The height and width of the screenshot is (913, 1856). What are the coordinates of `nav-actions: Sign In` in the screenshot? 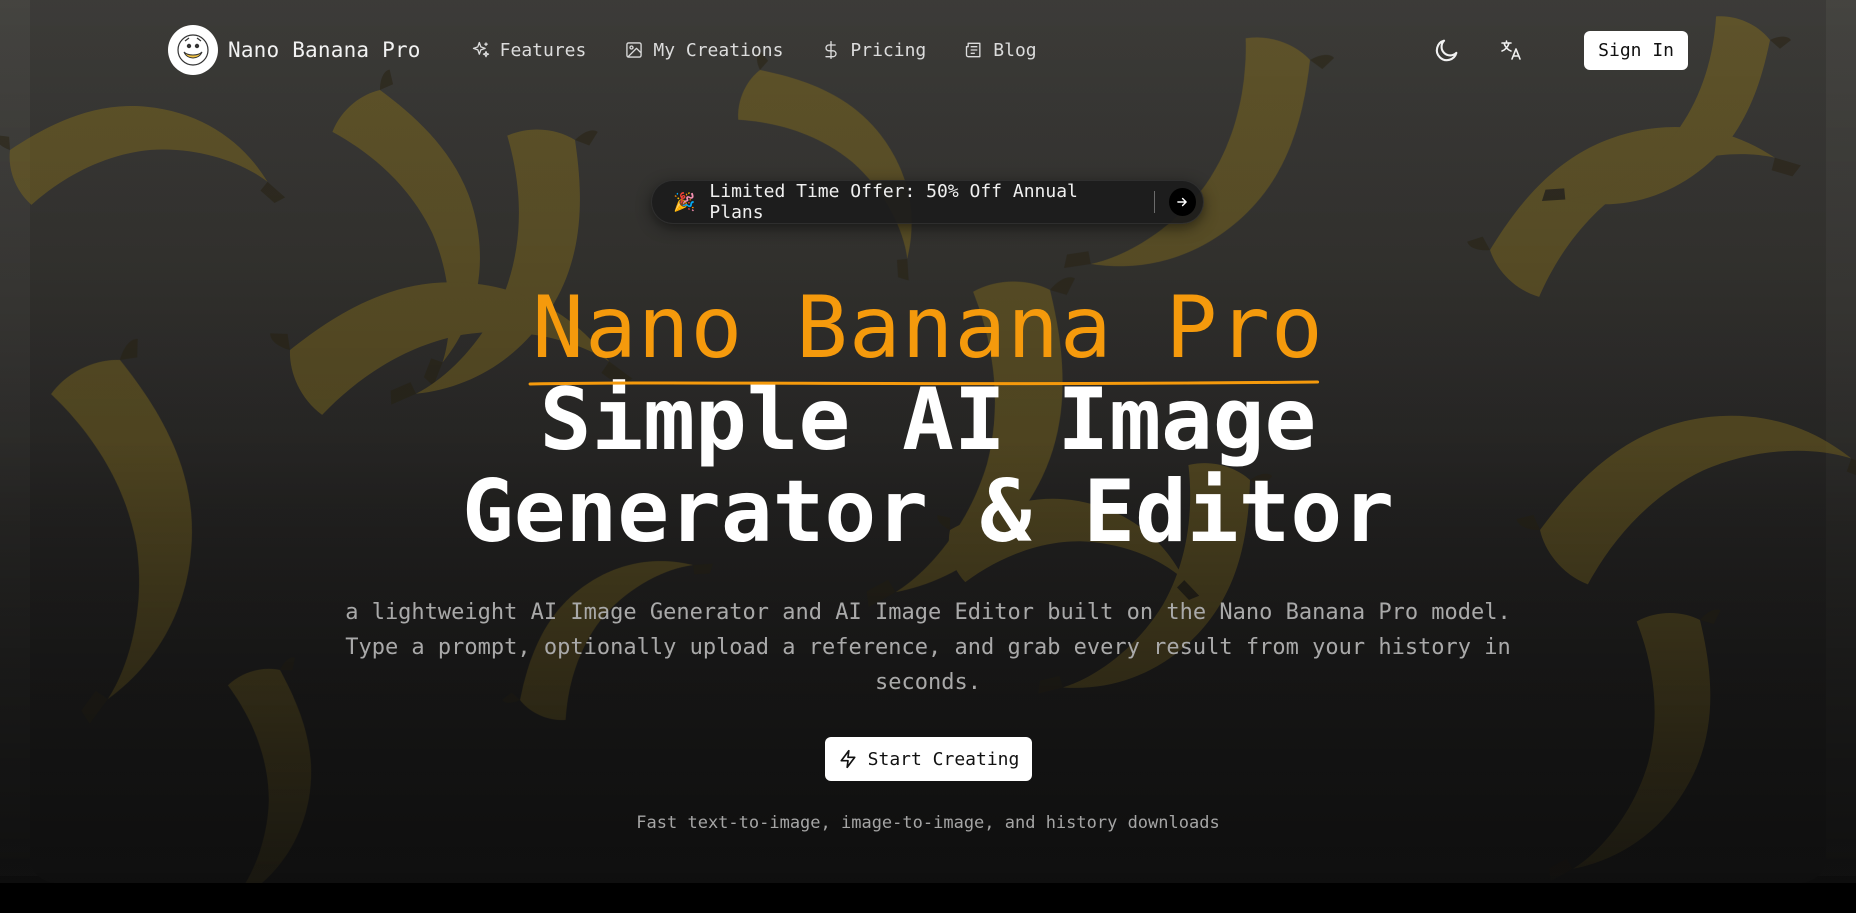 It's located at (1560, 50).